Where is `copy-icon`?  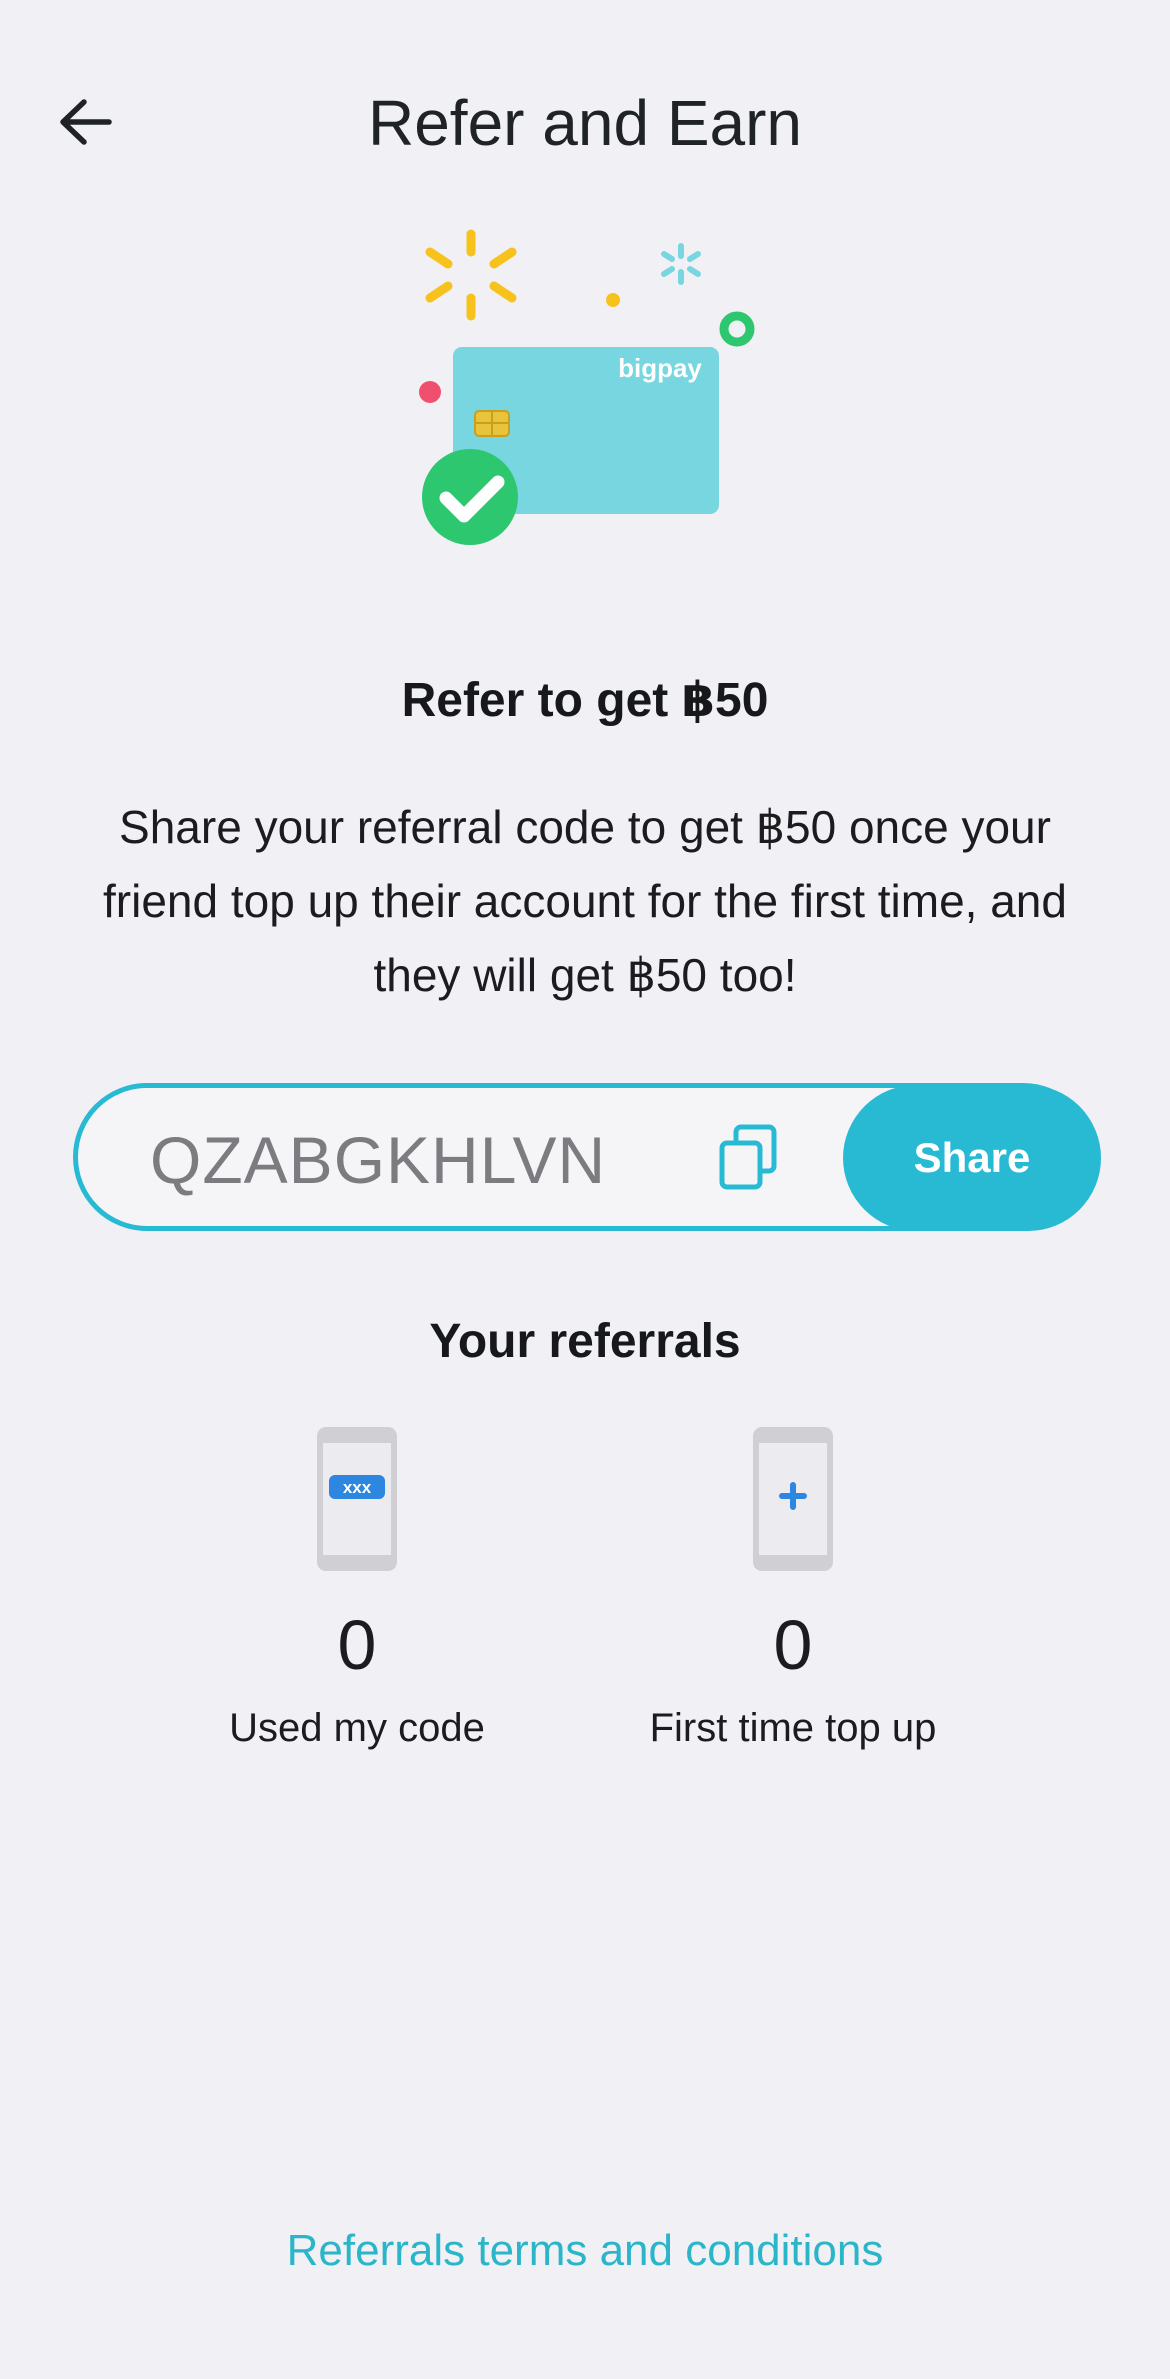 copy-icon is located at coordinates (748, 1157).